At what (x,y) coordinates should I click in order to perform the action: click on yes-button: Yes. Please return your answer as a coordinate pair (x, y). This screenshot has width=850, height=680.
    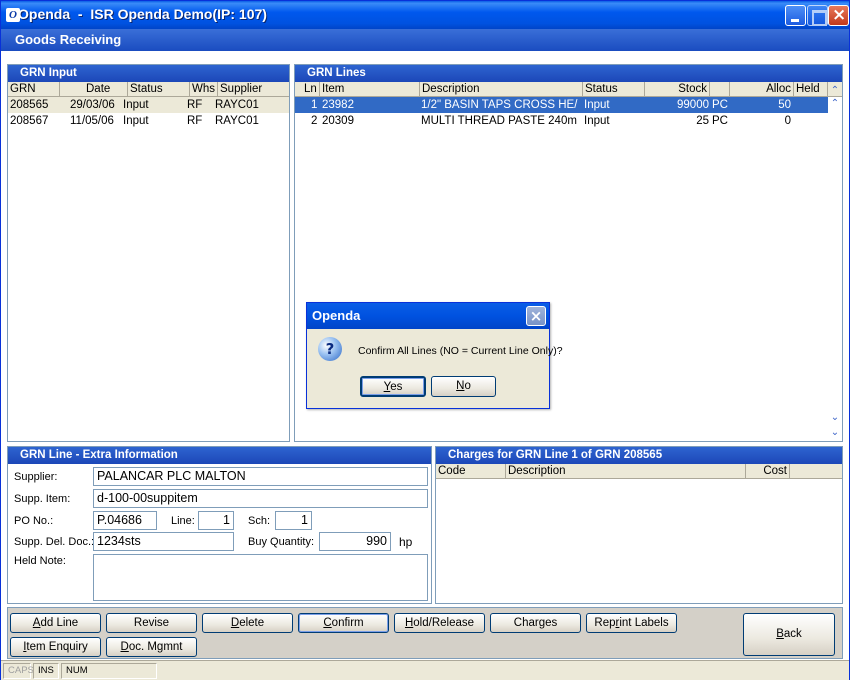
    Looking at the image, I should click on (393, 386).